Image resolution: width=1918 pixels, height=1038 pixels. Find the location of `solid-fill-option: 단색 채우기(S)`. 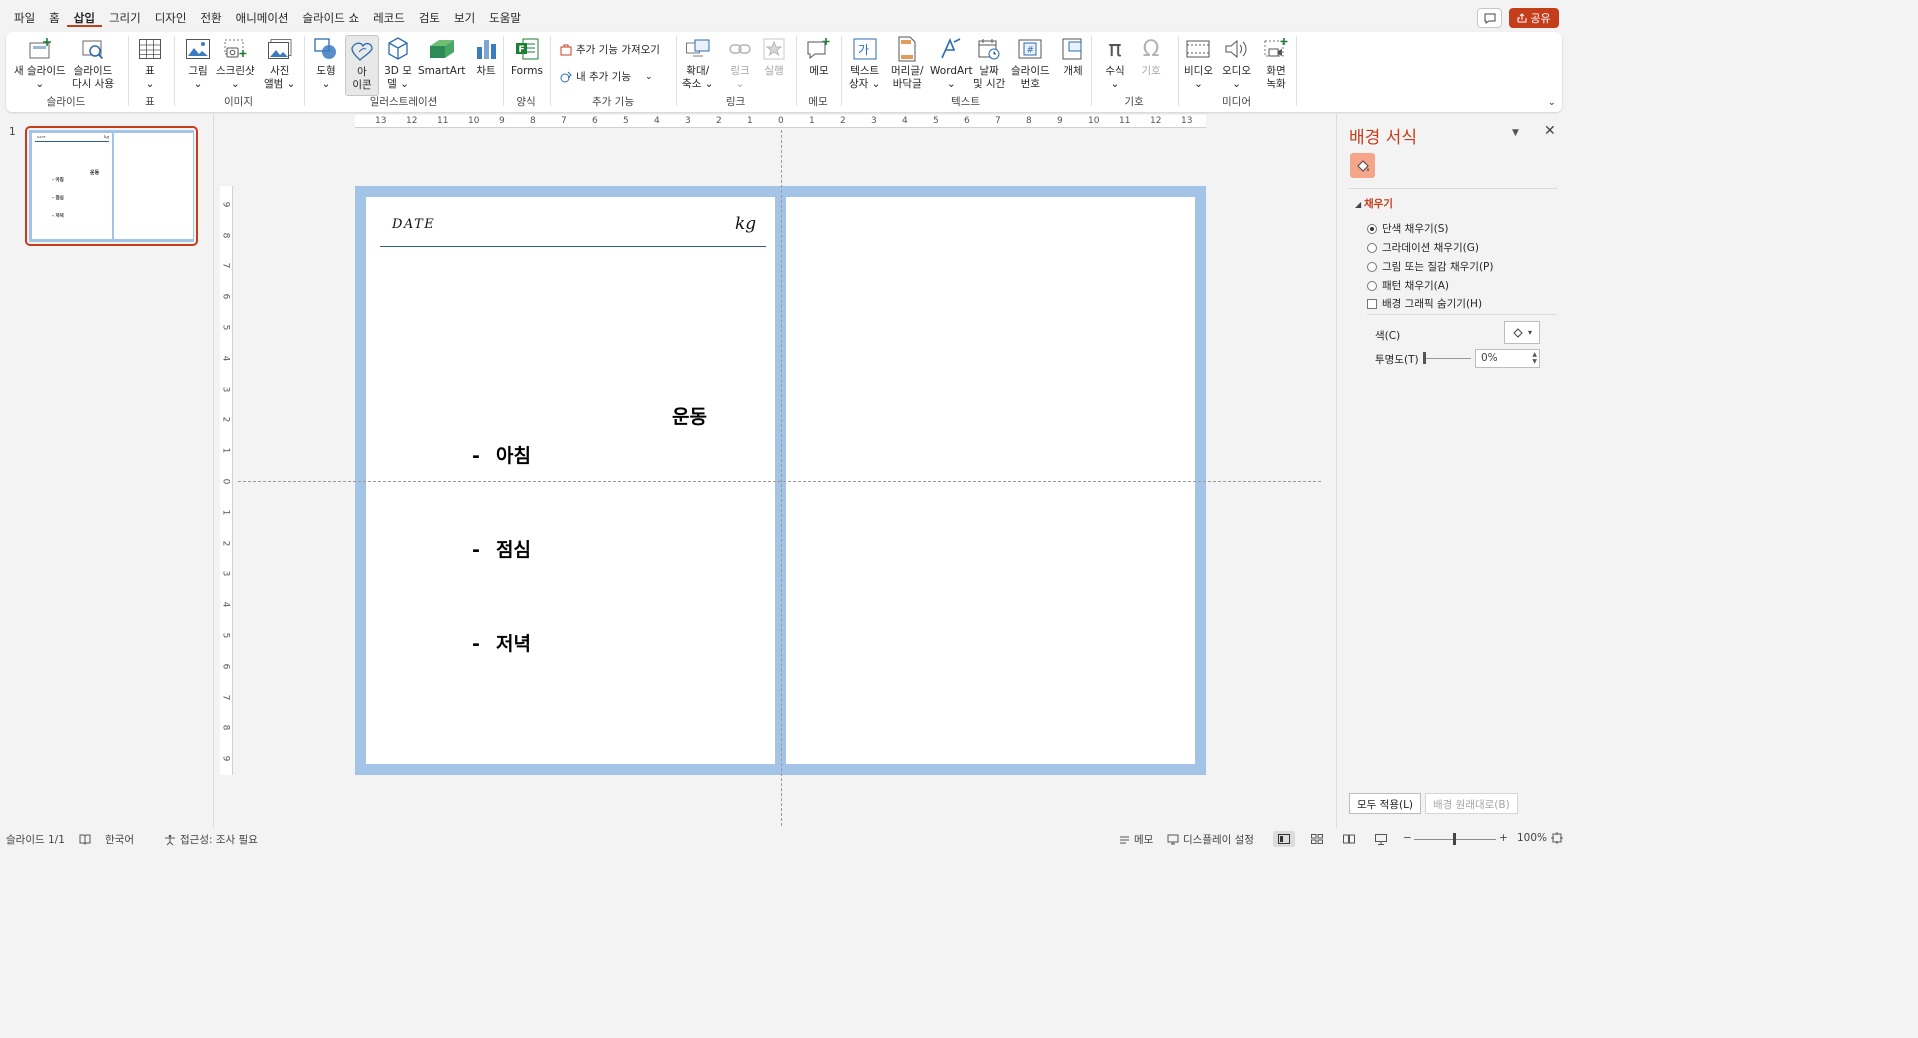

solid-fill-option: 단색 채우기(S) is located at coordinates (1408, 228).